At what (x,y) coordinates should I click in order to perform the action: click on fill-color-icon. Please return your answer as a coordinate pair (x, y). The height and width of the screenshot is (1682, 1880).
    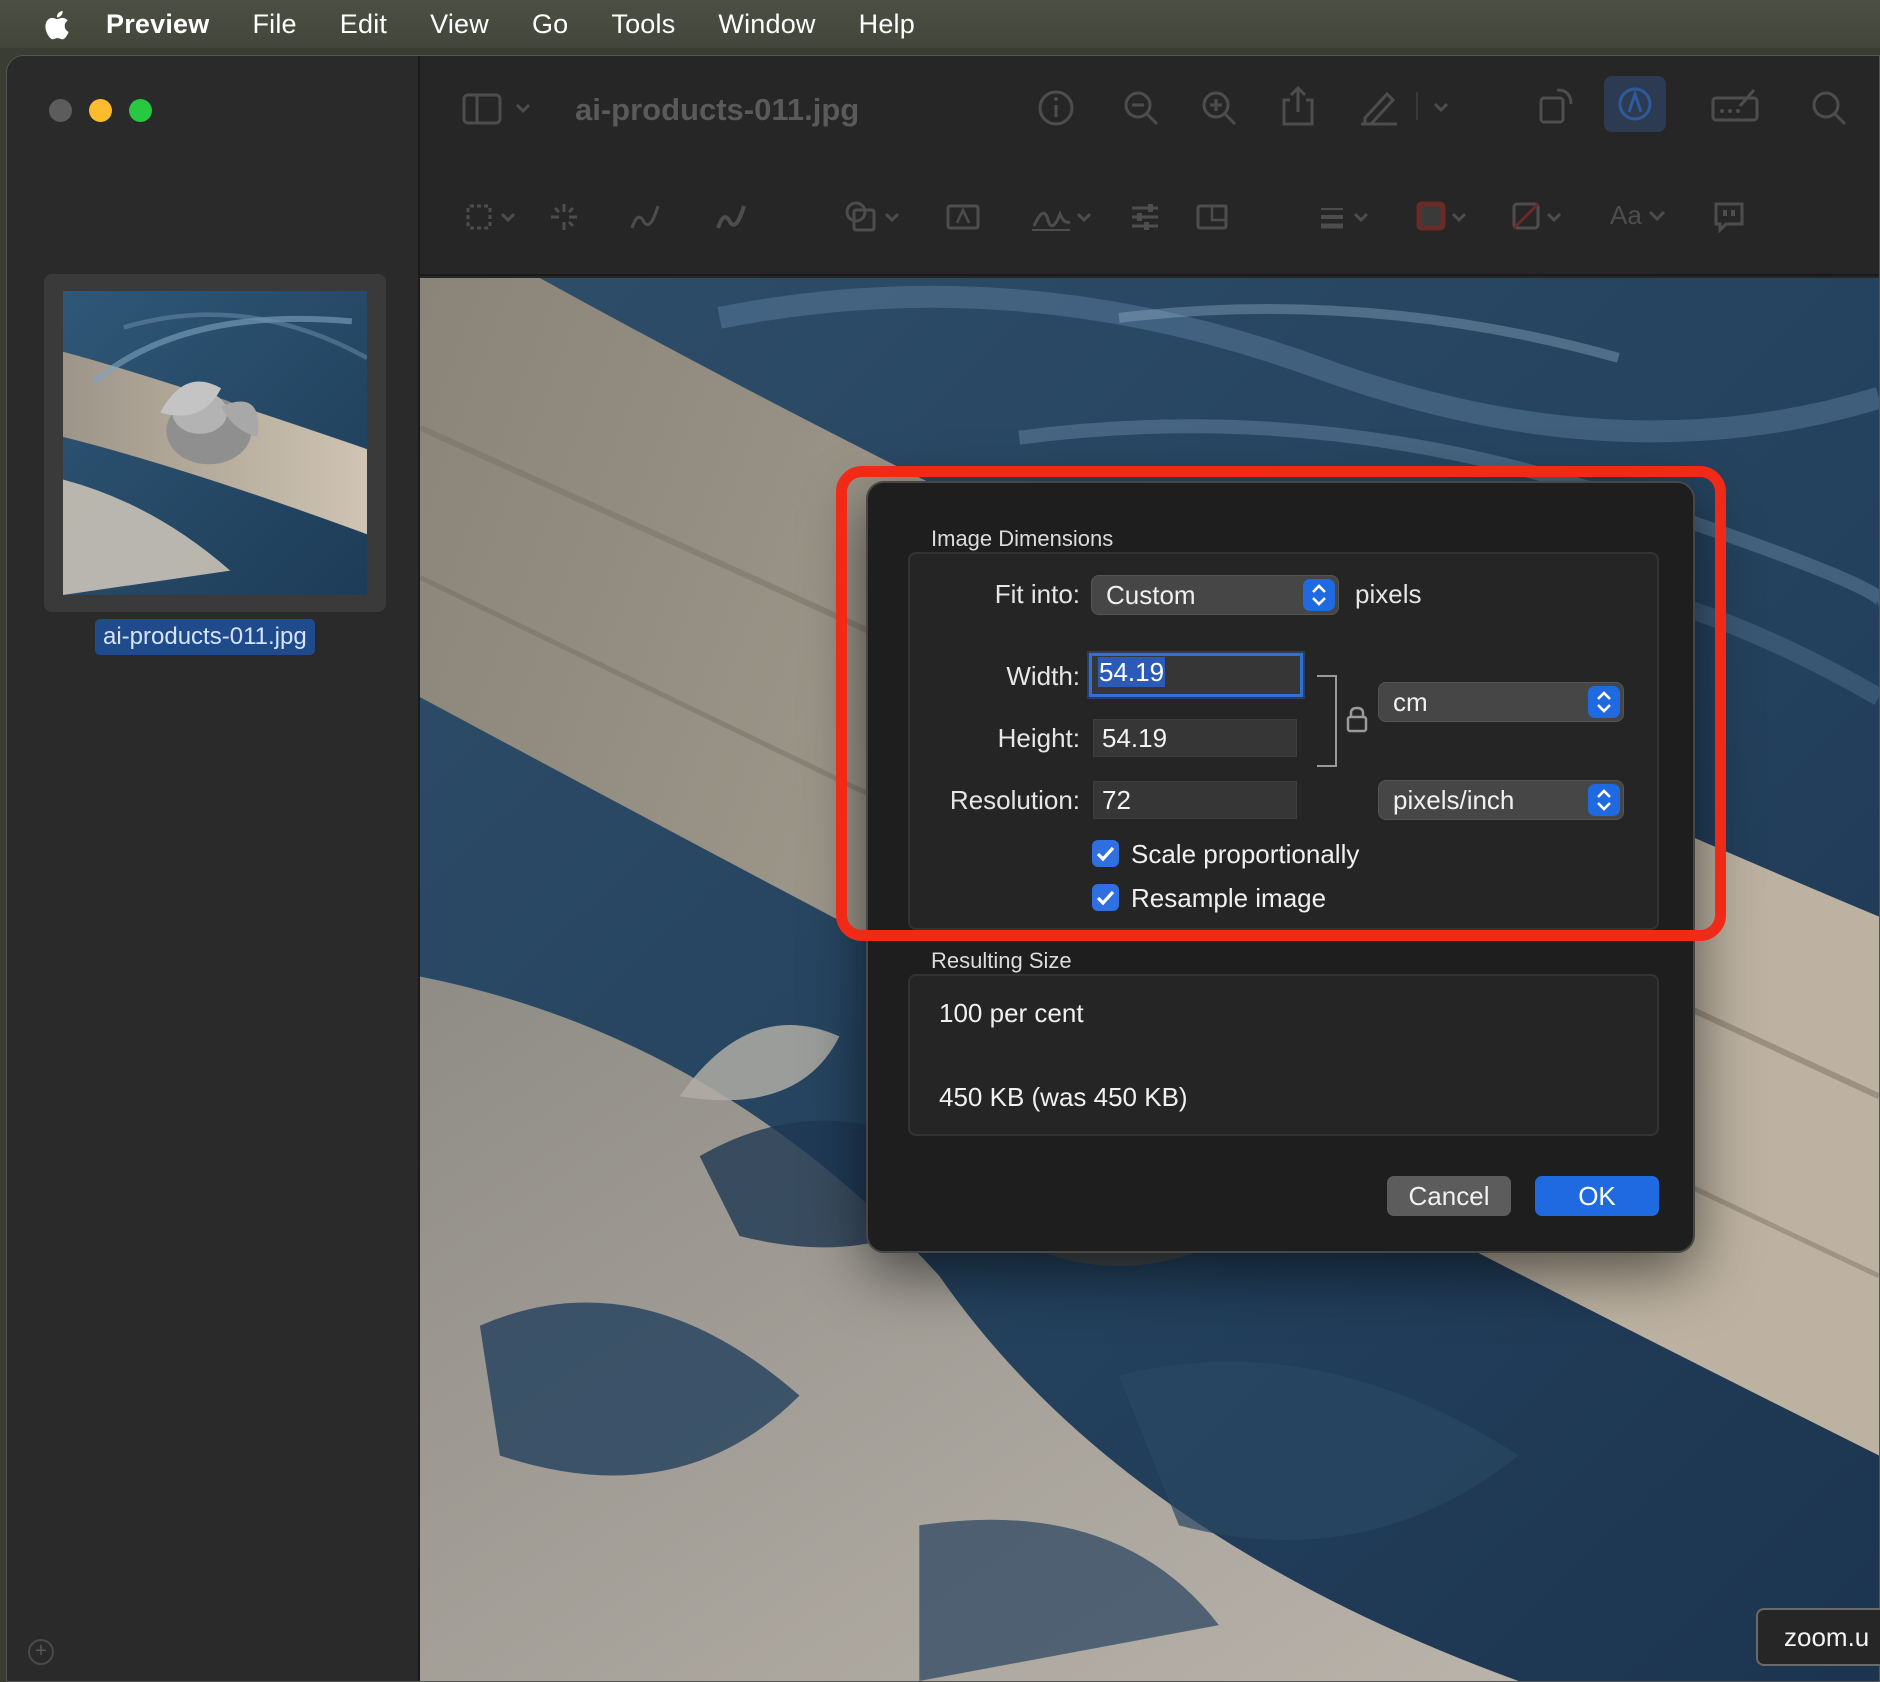
    Looking at the image, I should click on (1539, 217).